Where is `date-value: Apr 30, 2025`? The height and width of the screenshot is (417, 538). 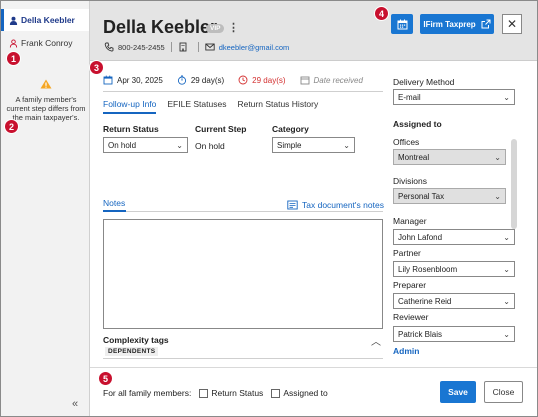
date-value: Apr 30, 2025 is located at coordinates (140, 80).